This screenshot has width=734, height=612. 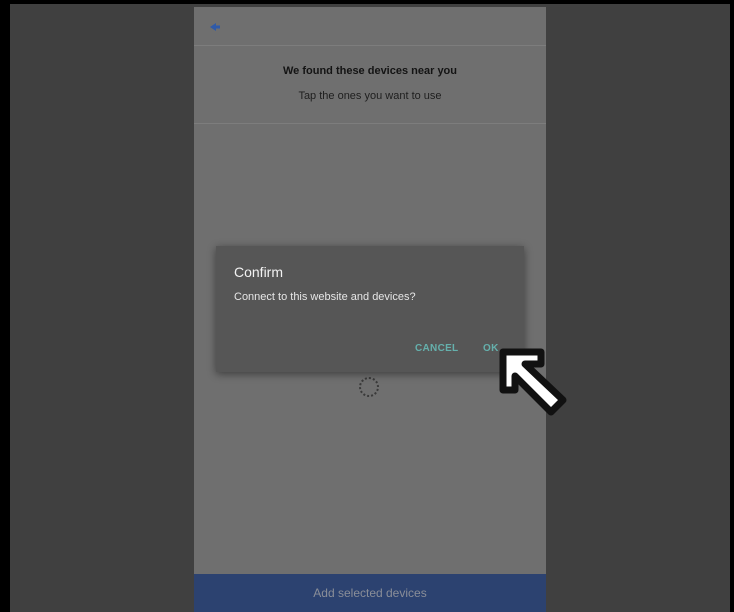 What do you see at coordinates (214, 27) in the screenshot?
I see `back-arrow-icon` at bounding box center [214, 27].